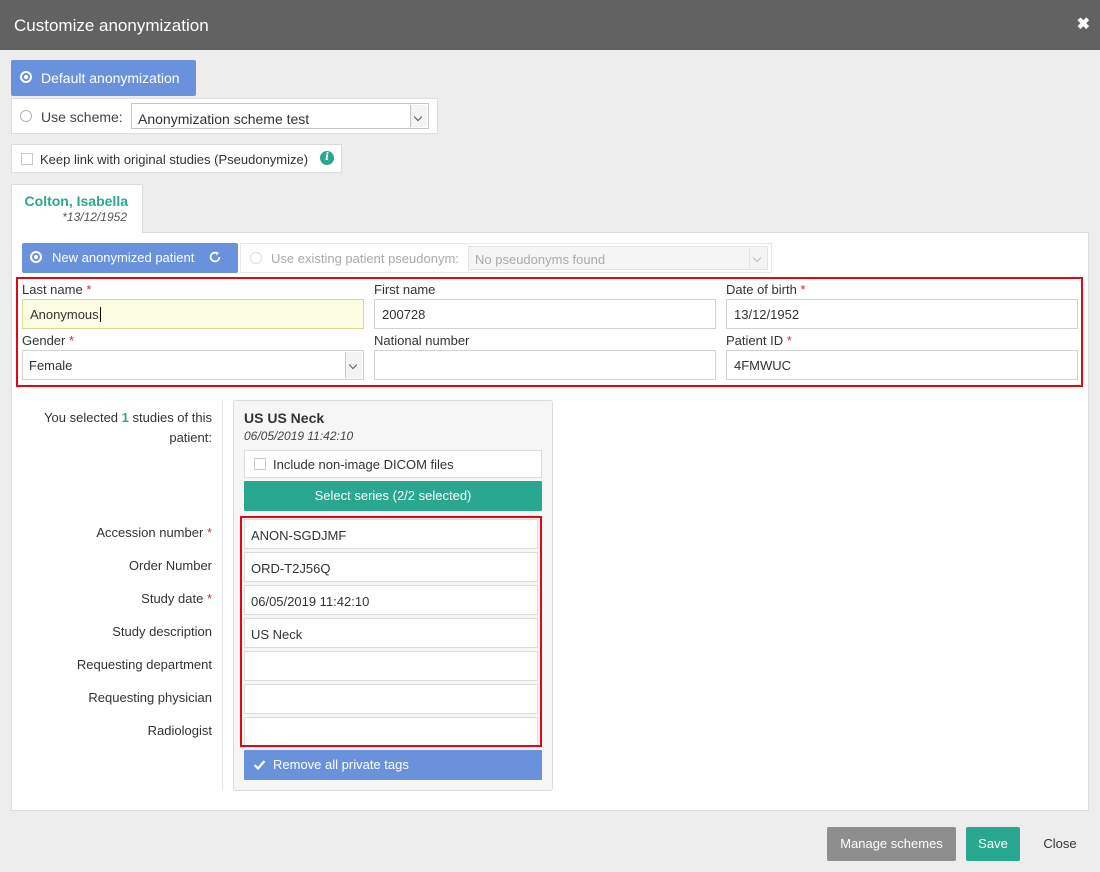 This screenshot has height=872, width=1100. Describe the element at coordinates (1060, 844) in the screenshot. I see `close-button: Close` at that location.